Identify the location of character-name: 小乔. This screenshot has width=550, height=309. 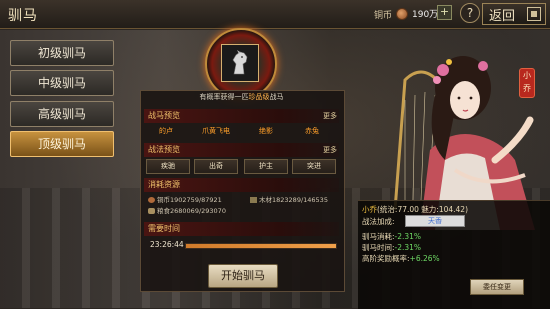
(369, 209).